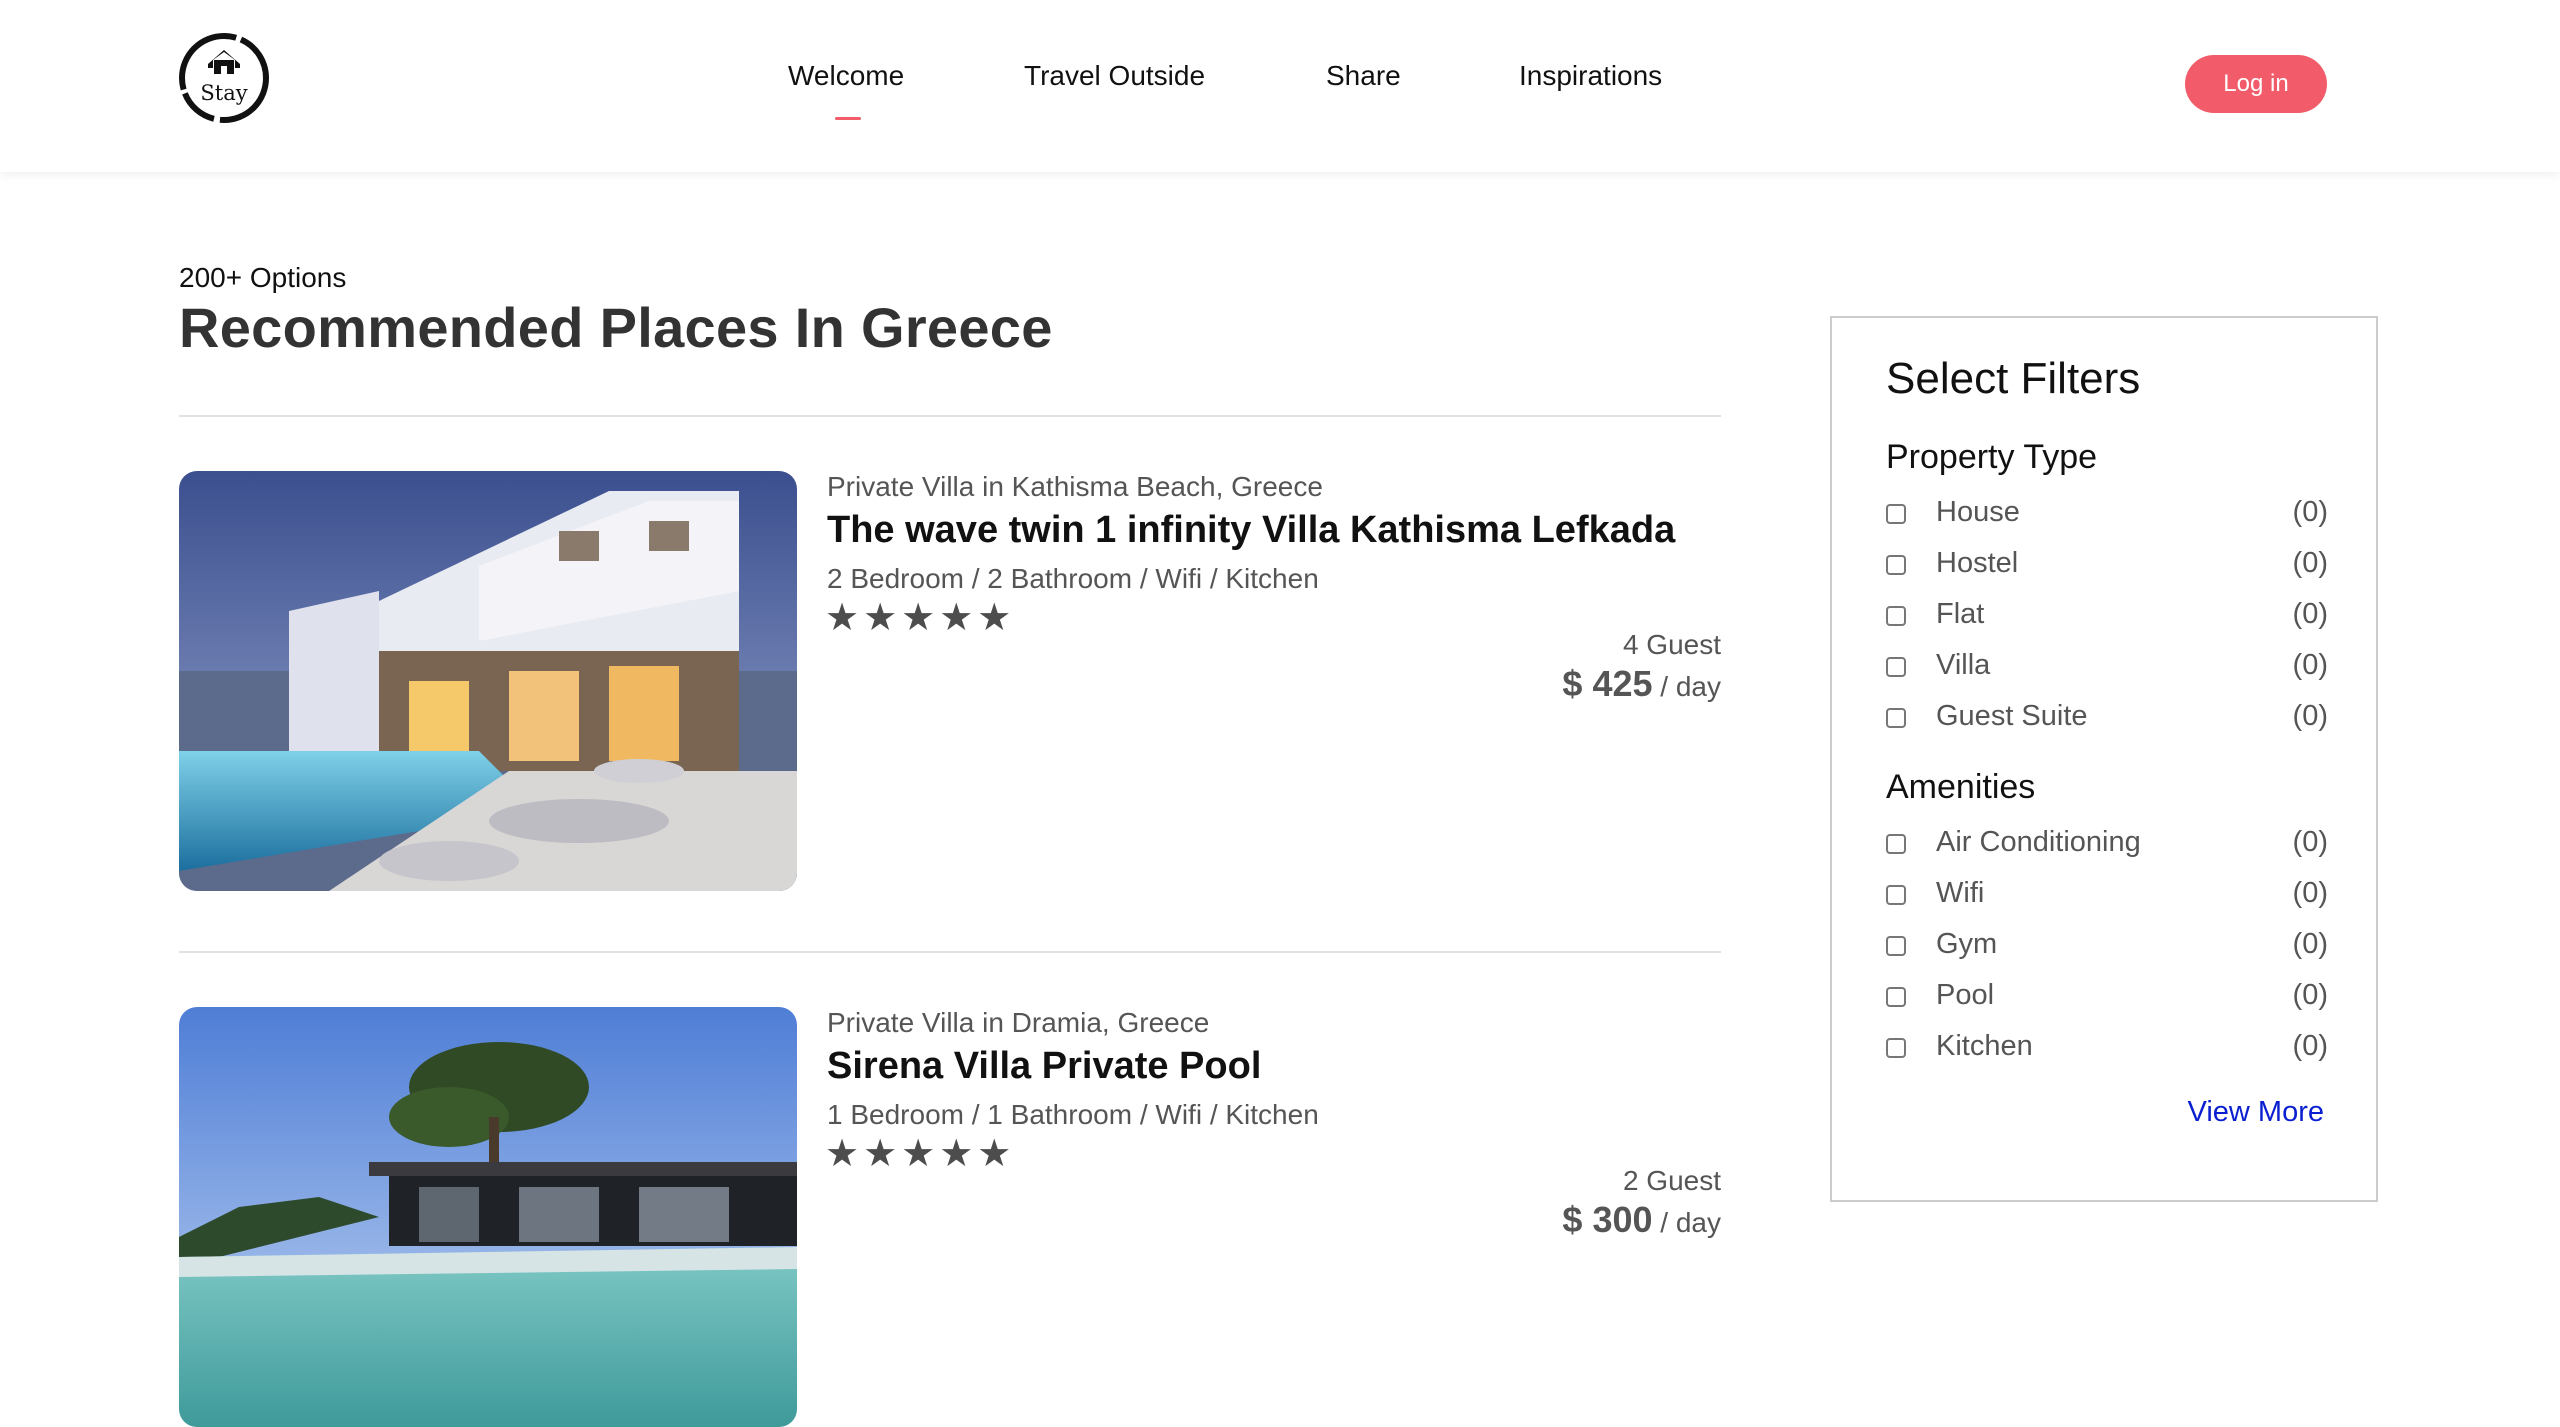 This screenshot has width=2560, height=1427. Describe the element at coordinates (1018, 1022) in the screenshot. I see `listing-location: Private Villa in Dramia, Greece` at that location.